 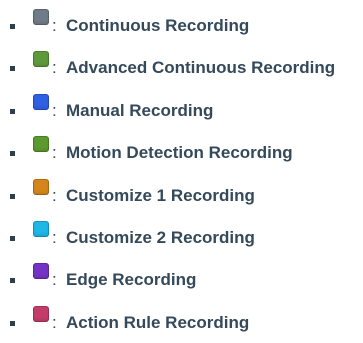 I want to click on legend-item-continuous-recording: : Continuous Recording, so click(x=181, y=25).